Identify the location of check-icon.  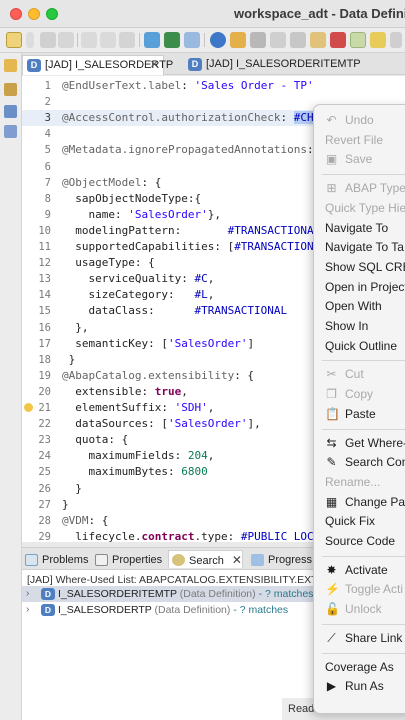
(218, 40).